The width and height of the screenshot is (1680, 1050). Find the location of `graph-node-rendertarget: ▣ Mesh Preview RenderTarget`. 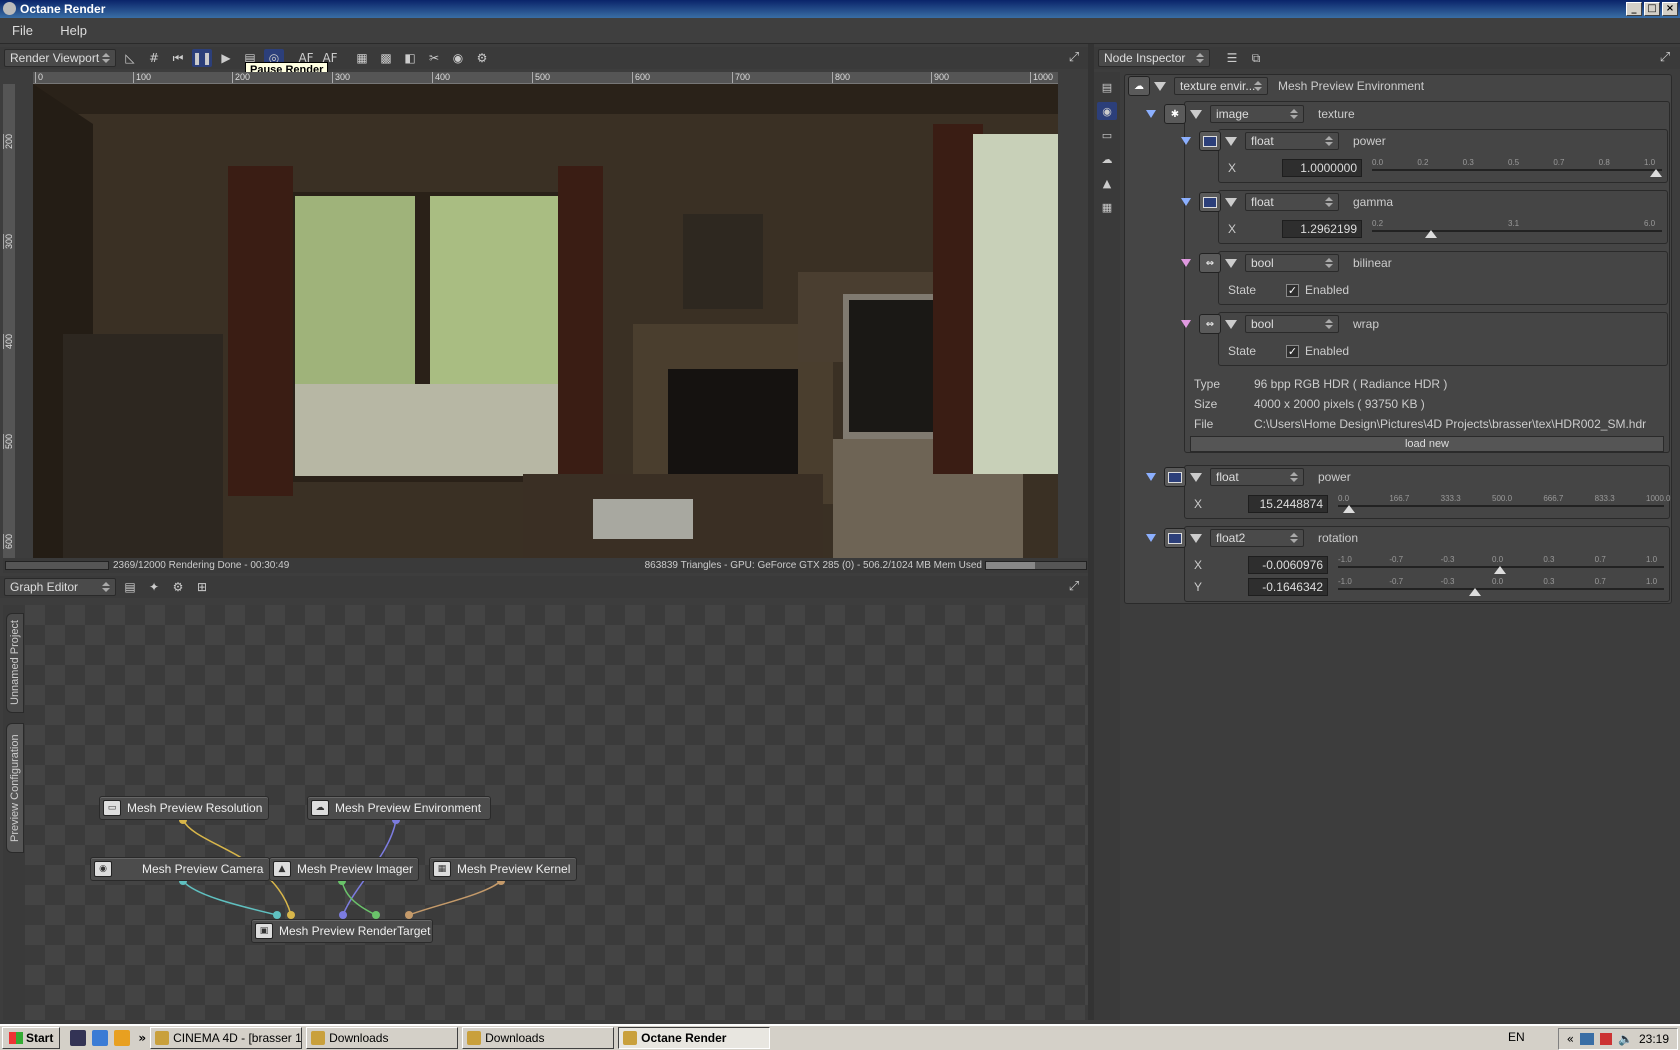

graph-node-rendertarget: ▣ Mesh Preview RenderTarget is located at coordinates (342, 931).